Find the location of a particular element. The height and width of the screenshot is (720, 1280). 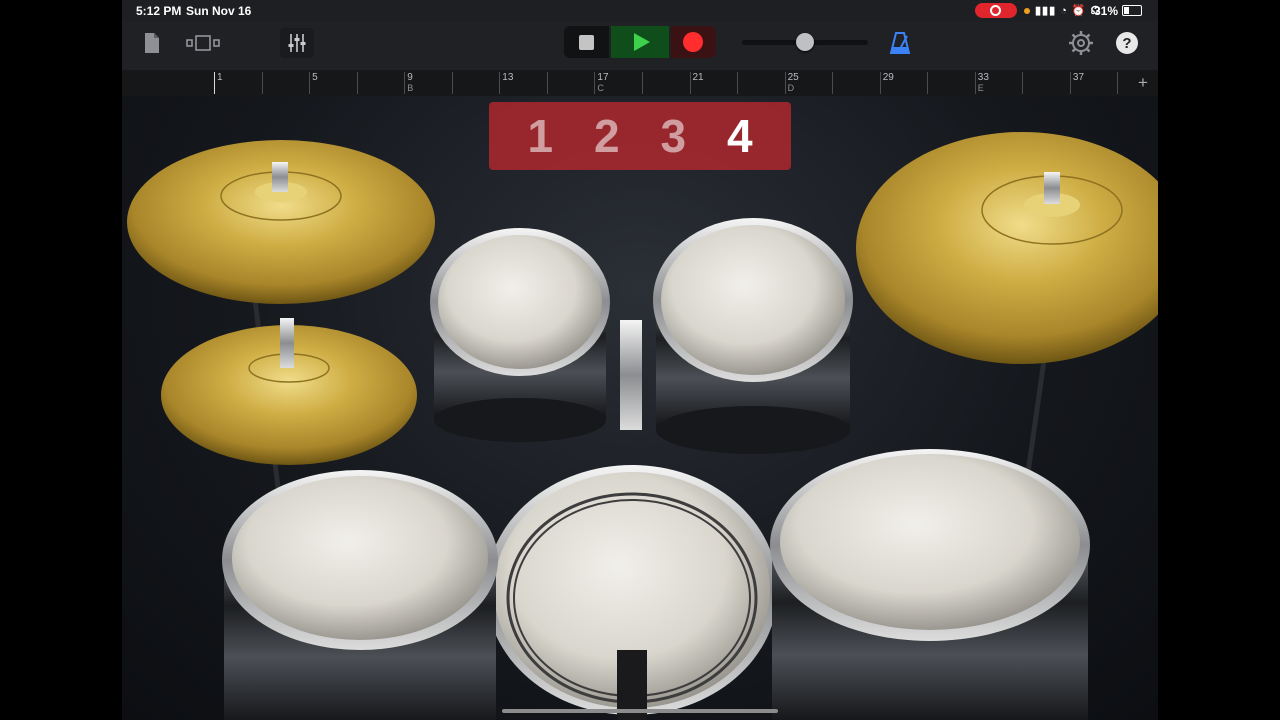

crash-cymbal is located at coordinates (281, 222).